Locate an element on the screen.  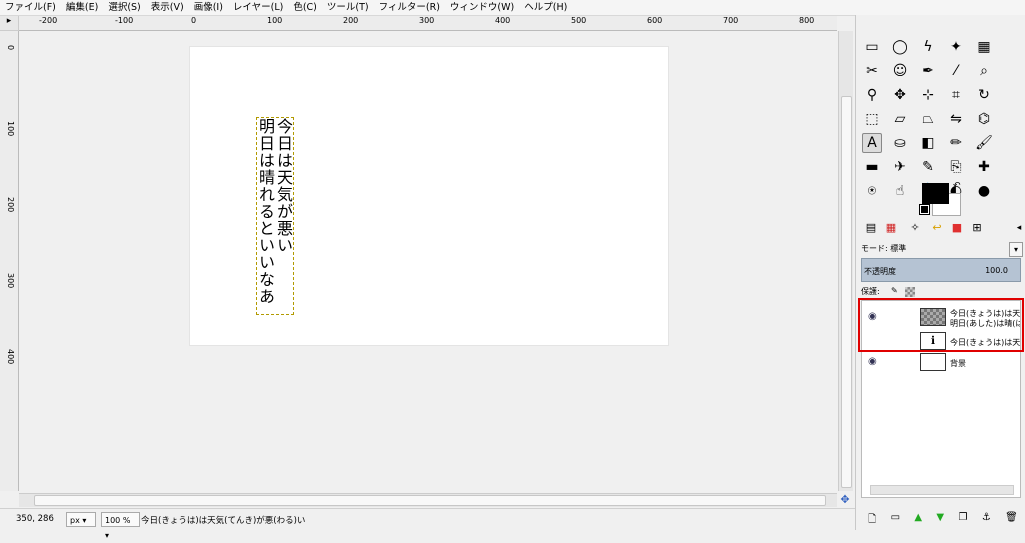
ellipse-select-tool-icon: ◯ is located at coordinates (900, 47).